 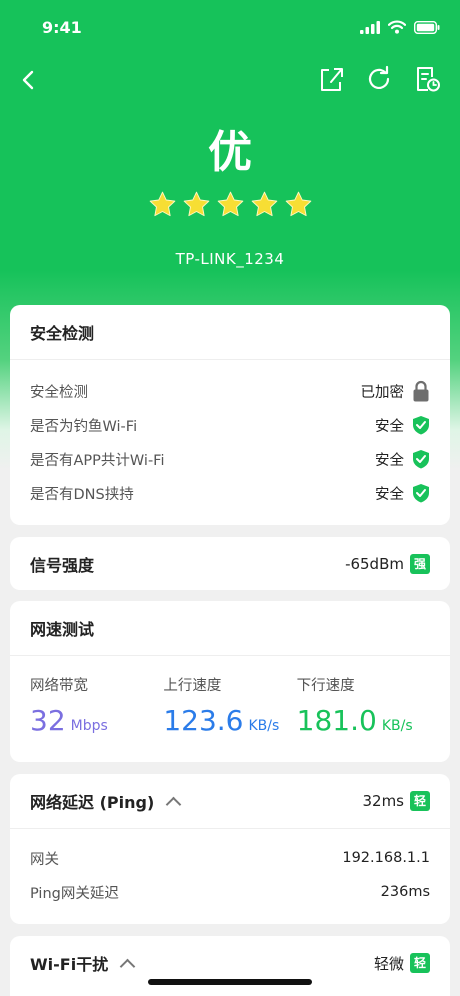 What do you see at coordinates (203, 720) in the screenshot?
I see `upload-value: 123.6` at bounding box center [203, 720].